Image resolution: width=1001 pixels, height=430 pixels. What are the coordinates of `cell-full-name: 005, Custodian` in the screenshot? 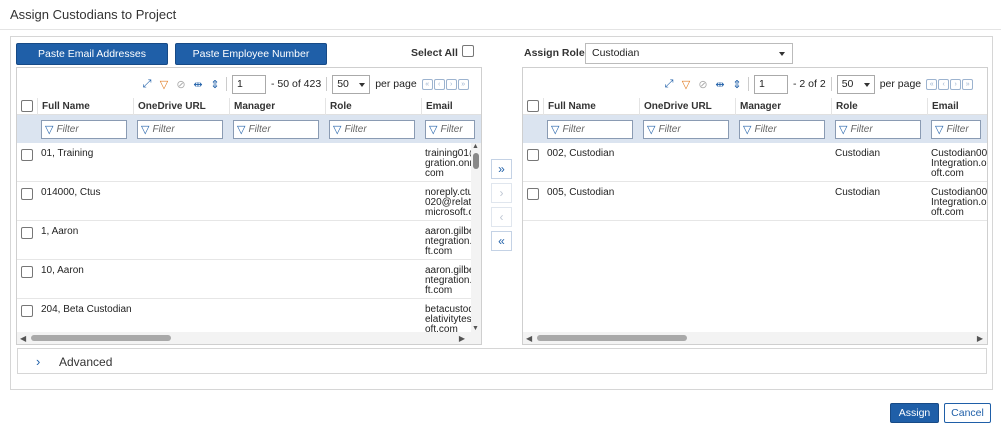 It's located at (581, 192).